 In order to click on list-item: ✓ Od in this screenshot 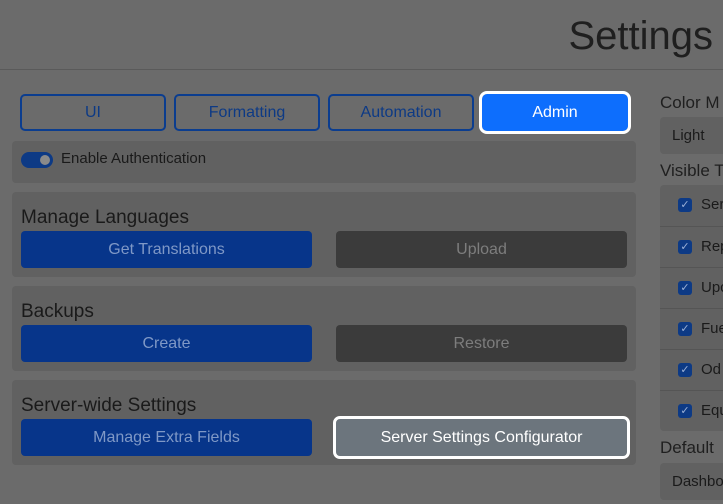, I will do `click(691, 369)`.